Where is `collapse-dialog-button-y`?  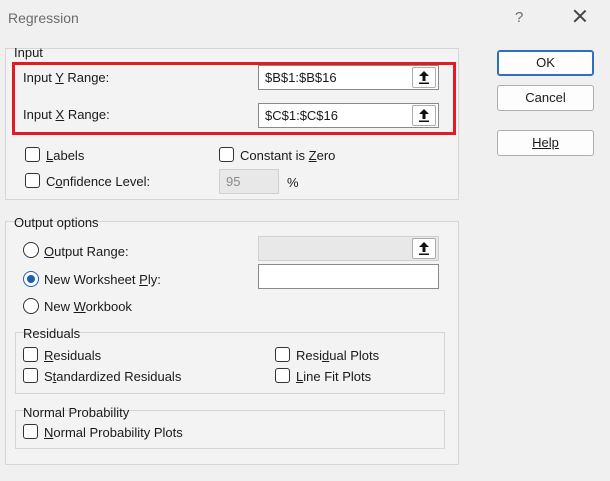 collapse-dialog-button-y is located at coordinates (424, 77).